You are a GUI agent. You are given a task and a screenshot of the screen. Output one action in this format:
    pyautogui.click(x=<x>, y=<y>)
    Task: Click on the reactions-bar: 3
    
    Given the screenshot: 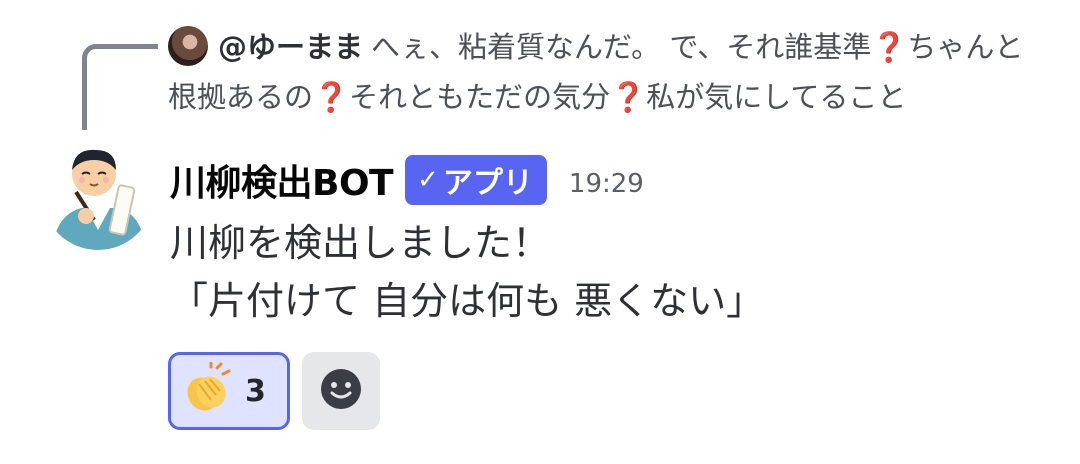 What is the action you would take?
    pyautogui.click(x=274, y=391)
    